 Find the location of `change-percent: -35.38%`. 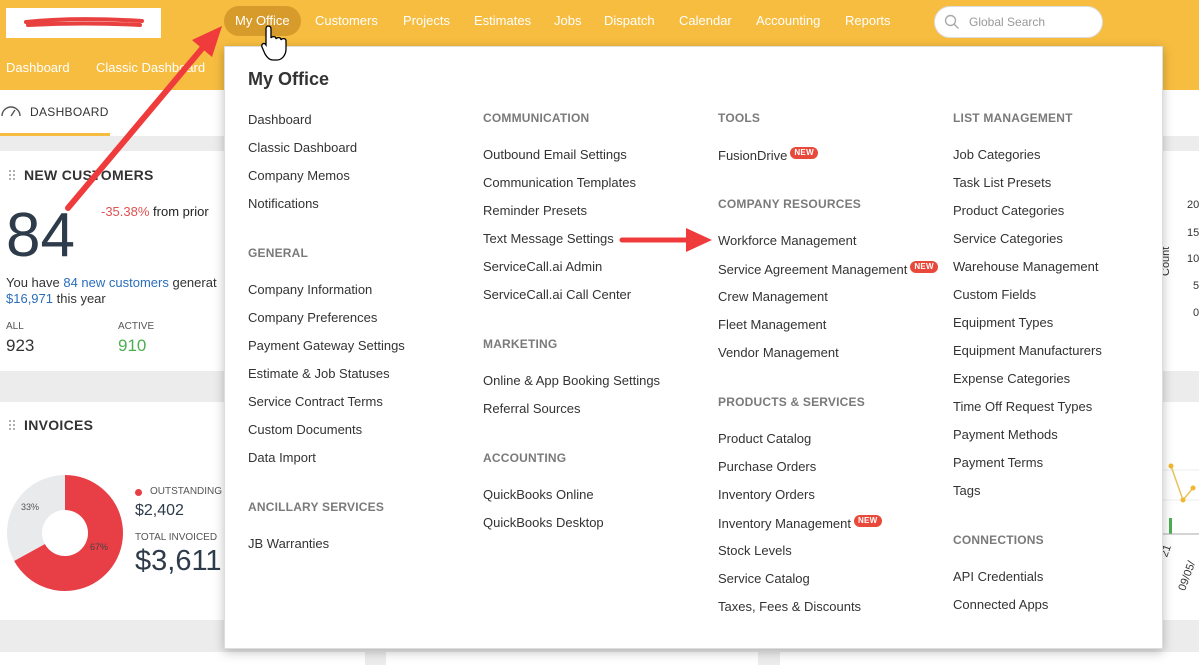

change-percent: -35.38% is located at coordinates (125, 211).